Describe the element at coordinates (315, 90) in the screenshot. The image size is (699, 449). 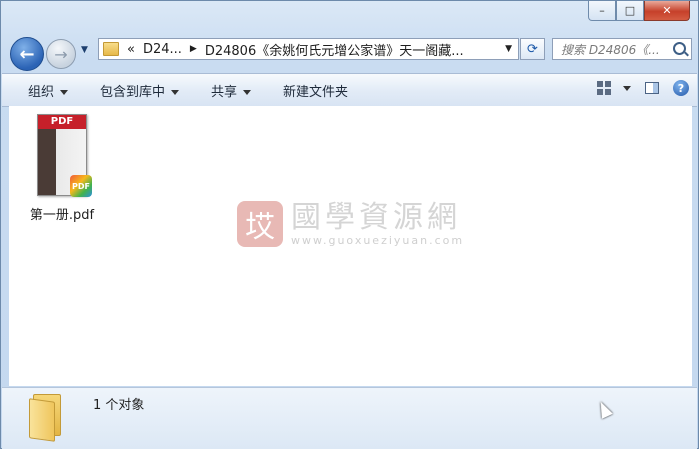
I see `new-folder-button: 新建文件夹` at that location.